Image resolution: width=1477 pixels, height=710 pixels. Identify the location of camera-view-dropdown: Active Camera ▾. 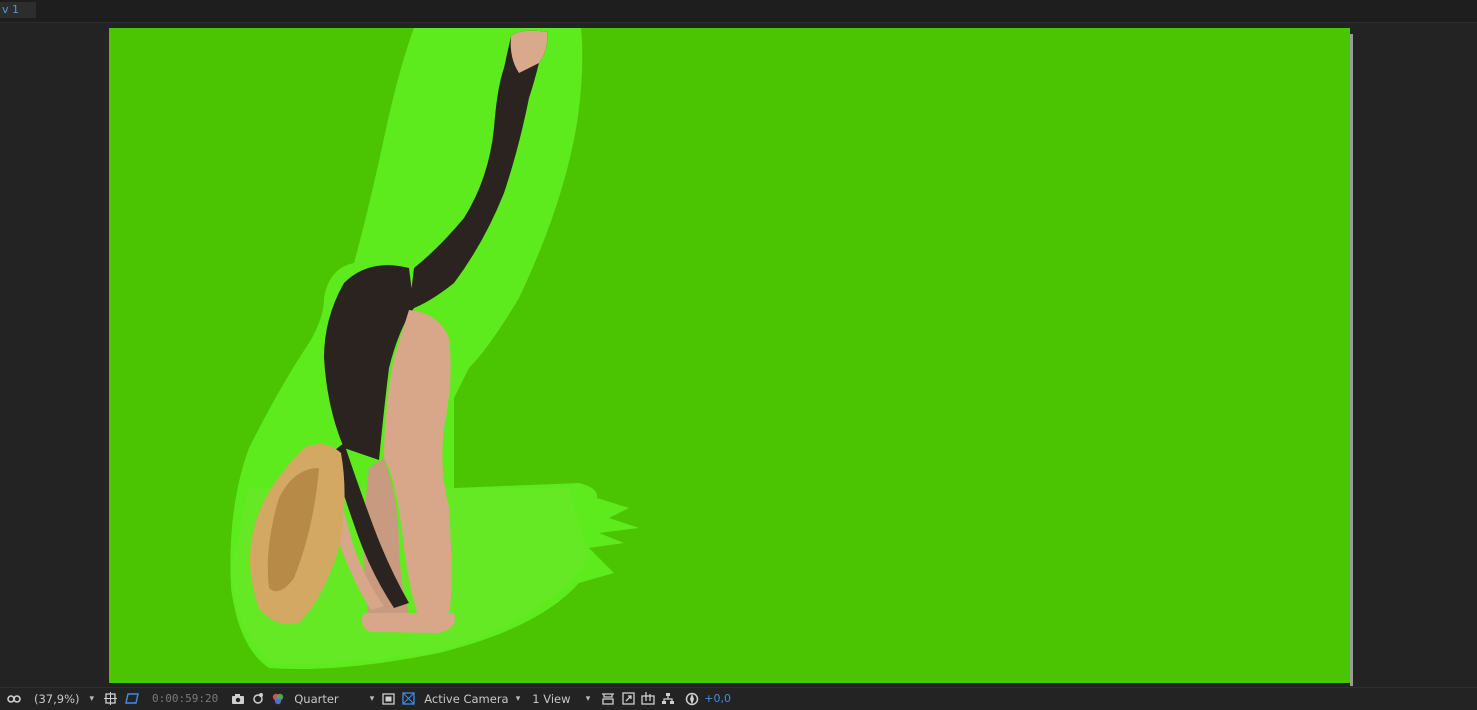
(472, 699).